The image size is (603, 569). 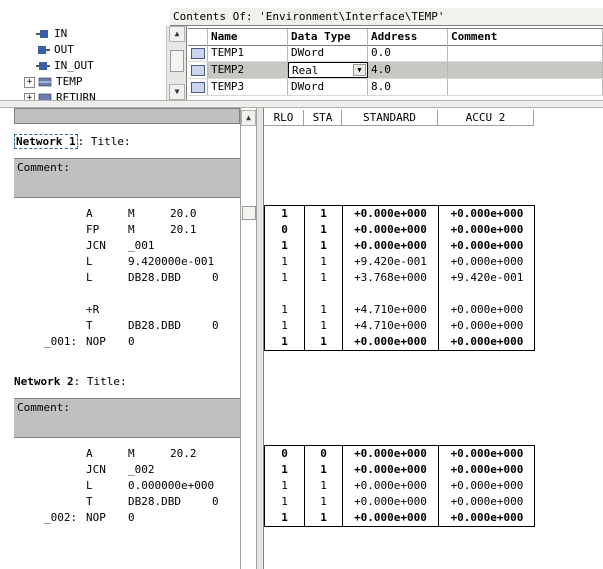 What do you see at coordinates (120, 470) in the screenshot?
I see `stl-statement: JCN _002` at bounding box center [120, 470].